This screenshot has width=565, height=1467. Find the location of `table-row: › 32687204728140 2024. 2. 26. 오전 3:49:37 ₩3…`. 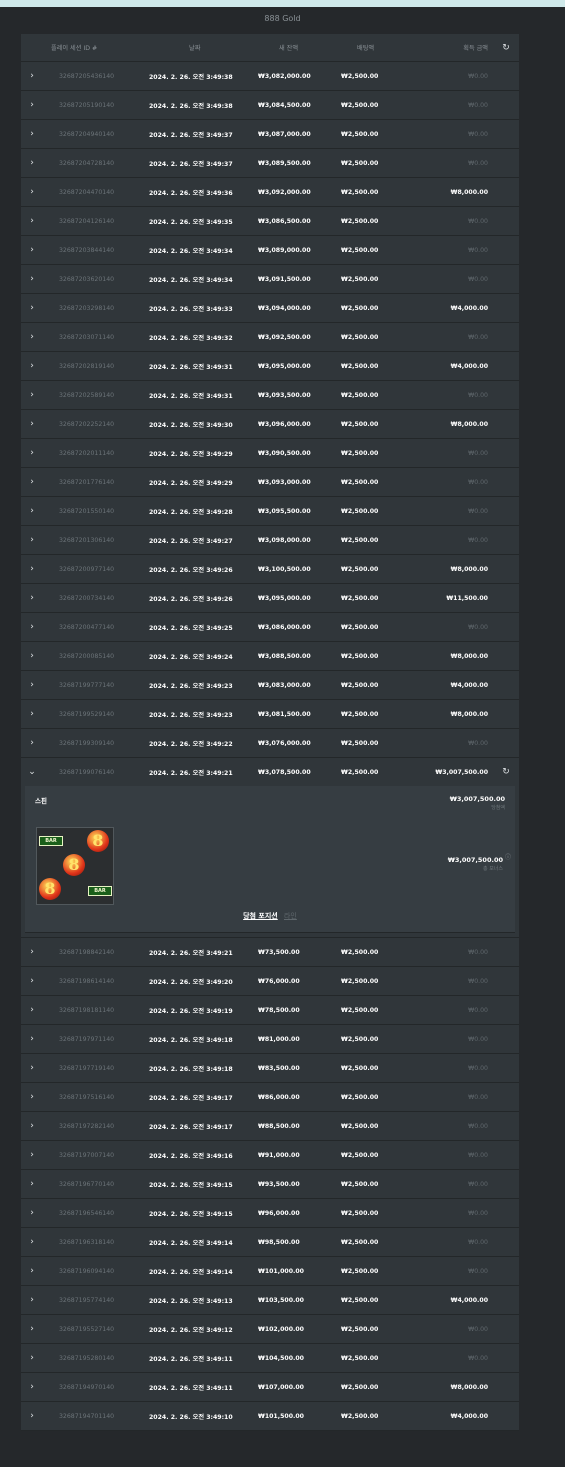

table-row: › 32687204728140 2024. 2. 26. 오전 3:49:37 ₩3… is located at coordinates (270, 163).